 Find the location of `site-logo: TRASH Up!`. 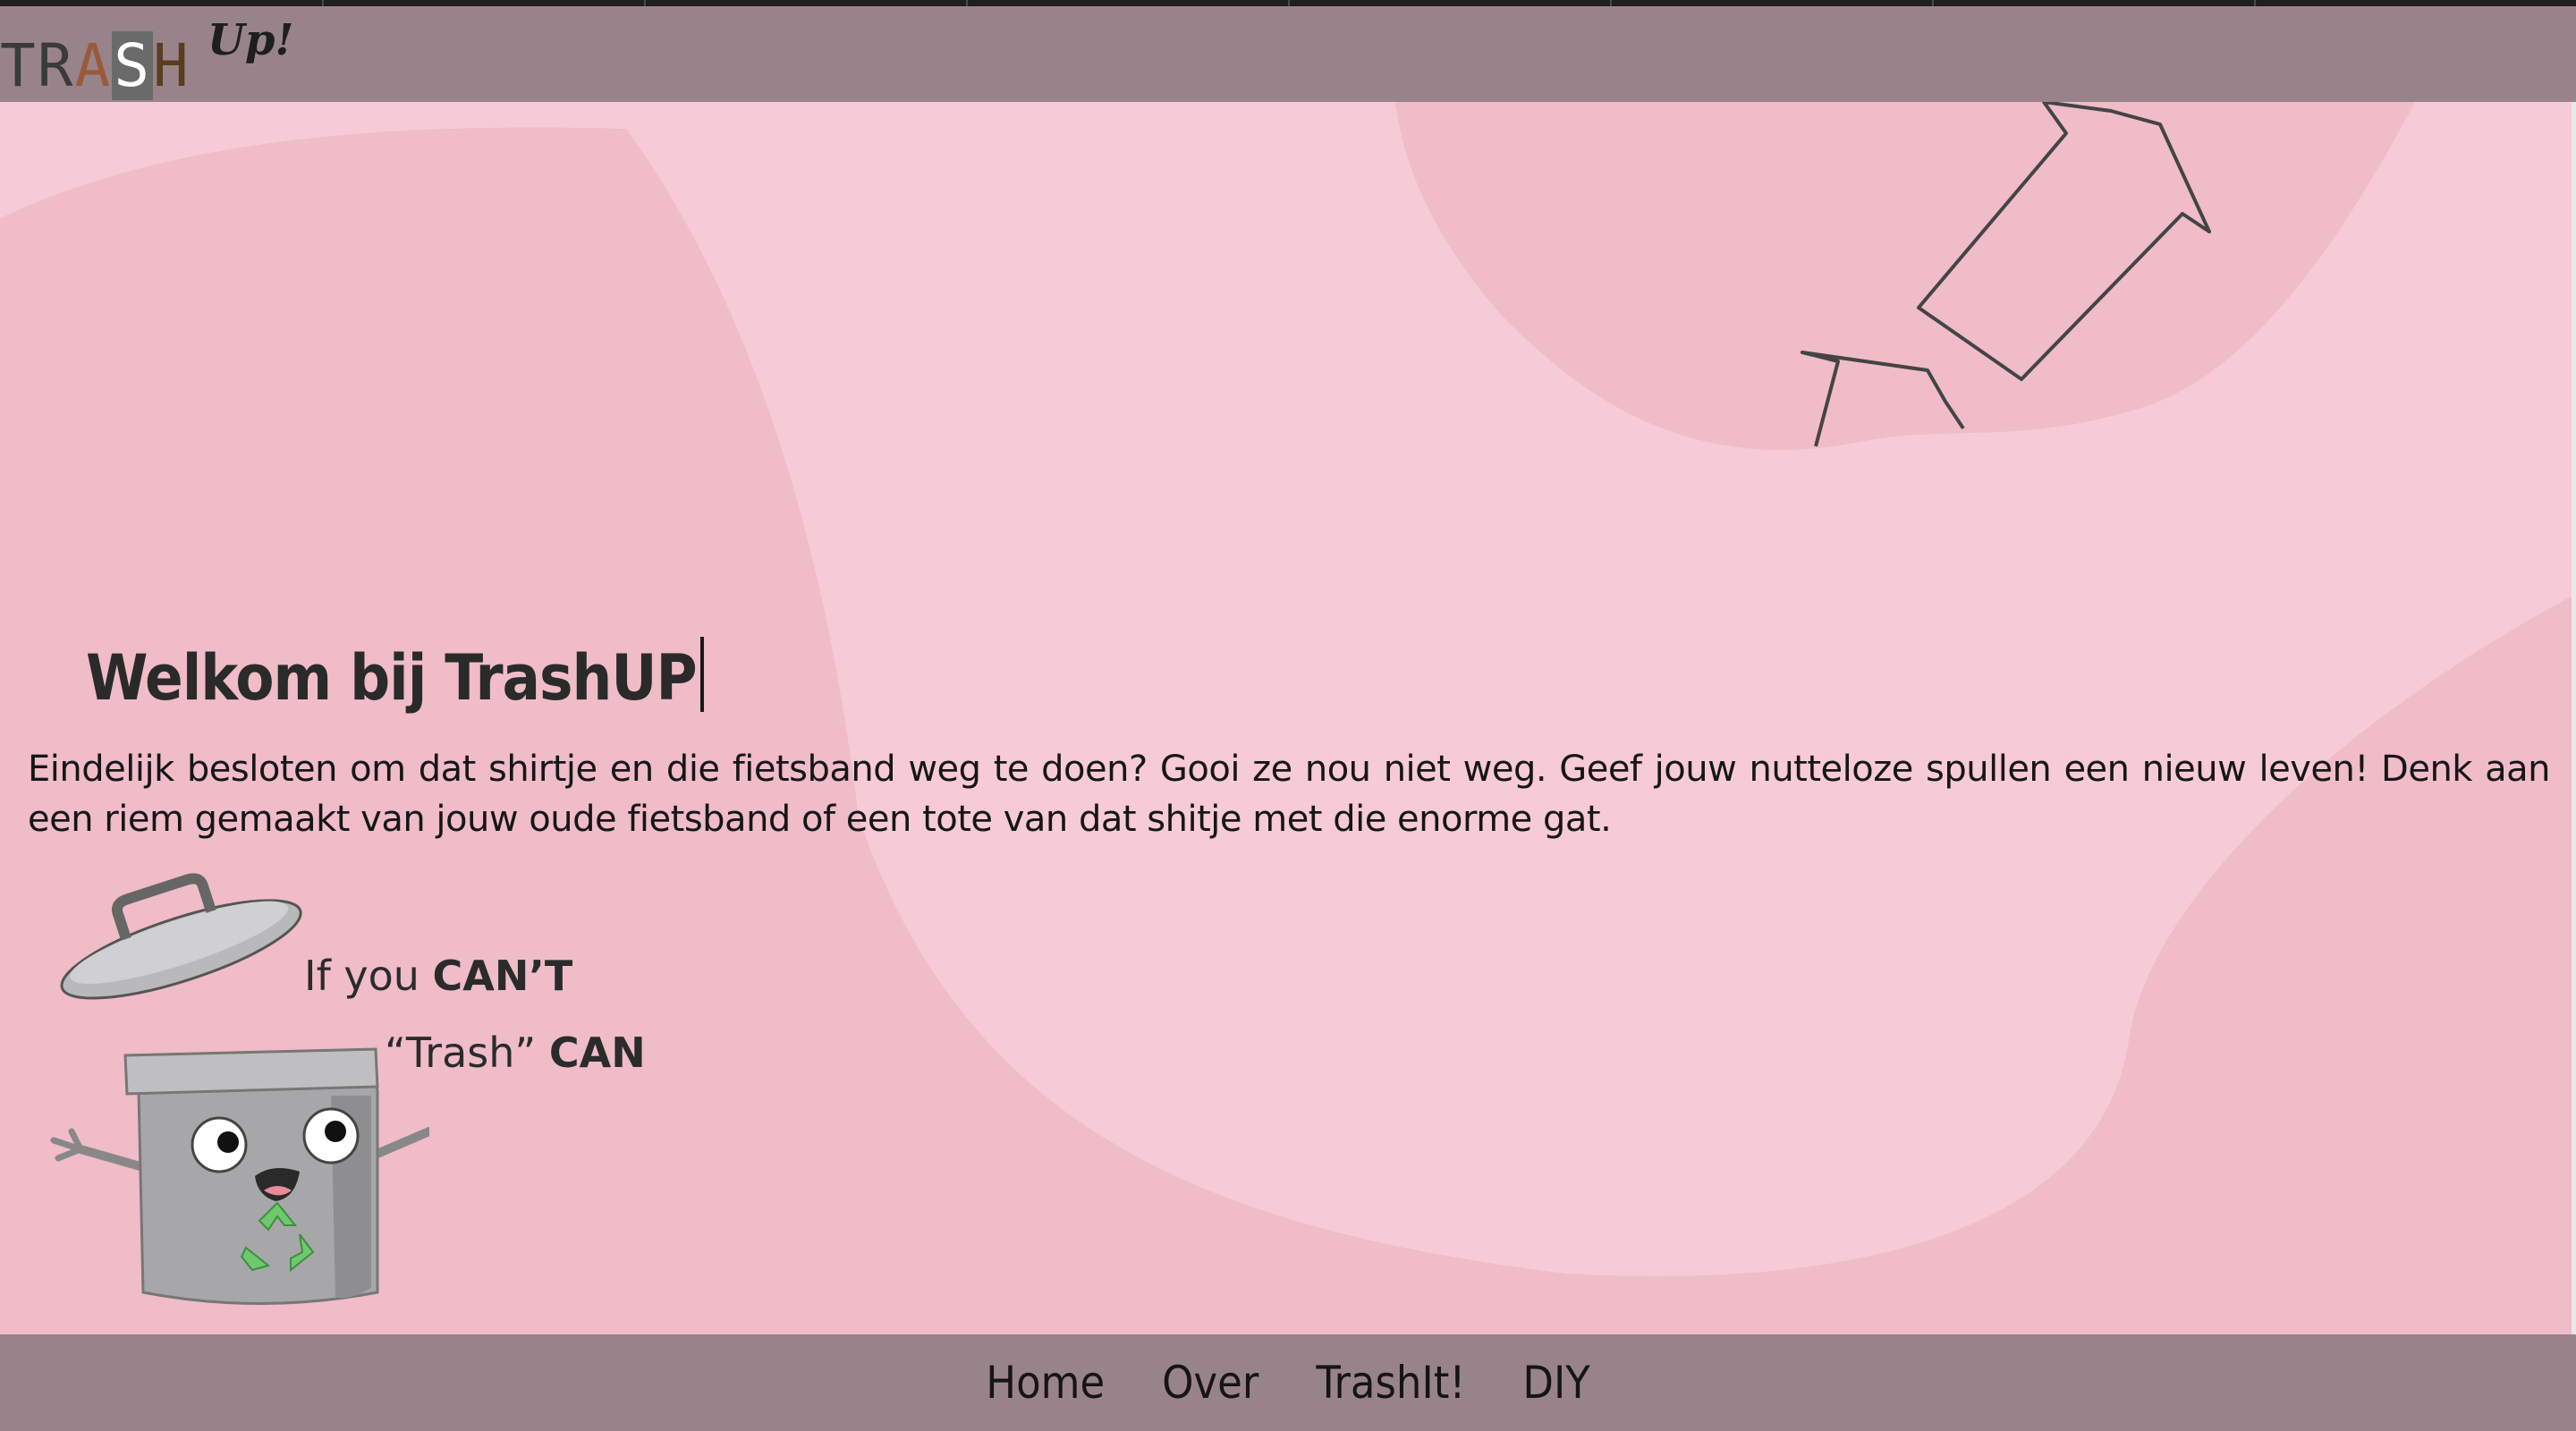

site-logo: TRASH Up! is located at coordinates (147, 57).